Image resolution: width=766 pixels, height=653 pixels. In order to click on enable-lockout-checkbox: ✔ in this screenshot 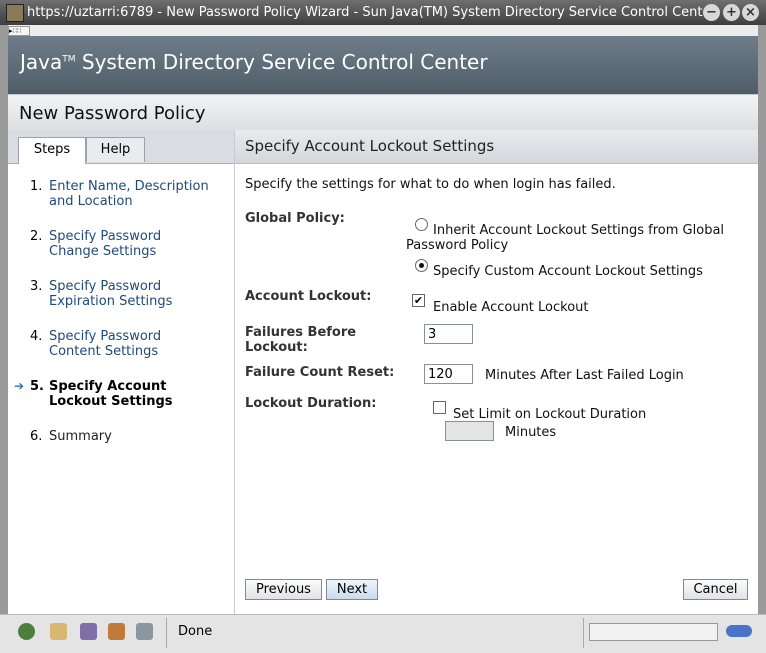, I will do `click(418, 300)`.